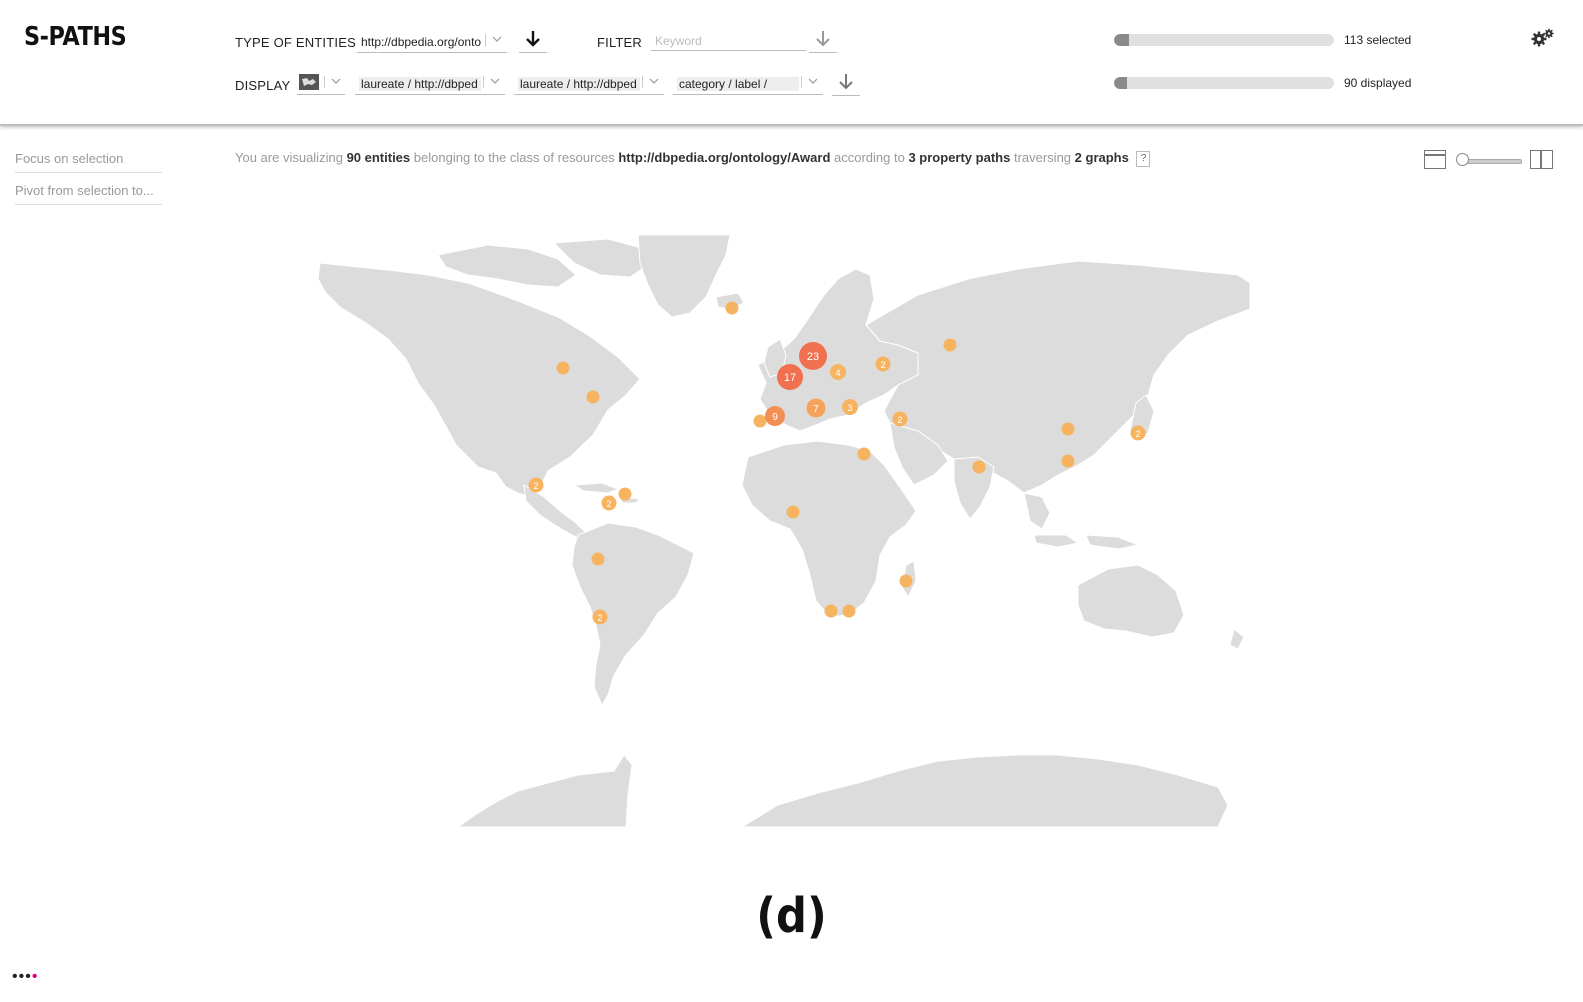 Image resolution: width=1583 pixels, height=1002 pixels. Describe the element at coordinates (579, 84) in the screenshot. I see `display-path-2-value: laureate / http://dbped` at that location.